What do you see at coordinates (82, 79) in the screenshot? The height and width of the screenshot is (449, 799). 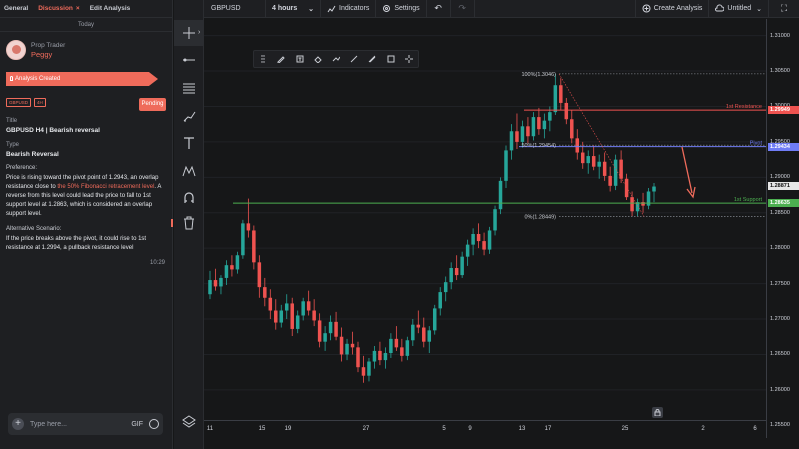 I see `status-banner: Analysis Created` at bounding box center [82, 79].